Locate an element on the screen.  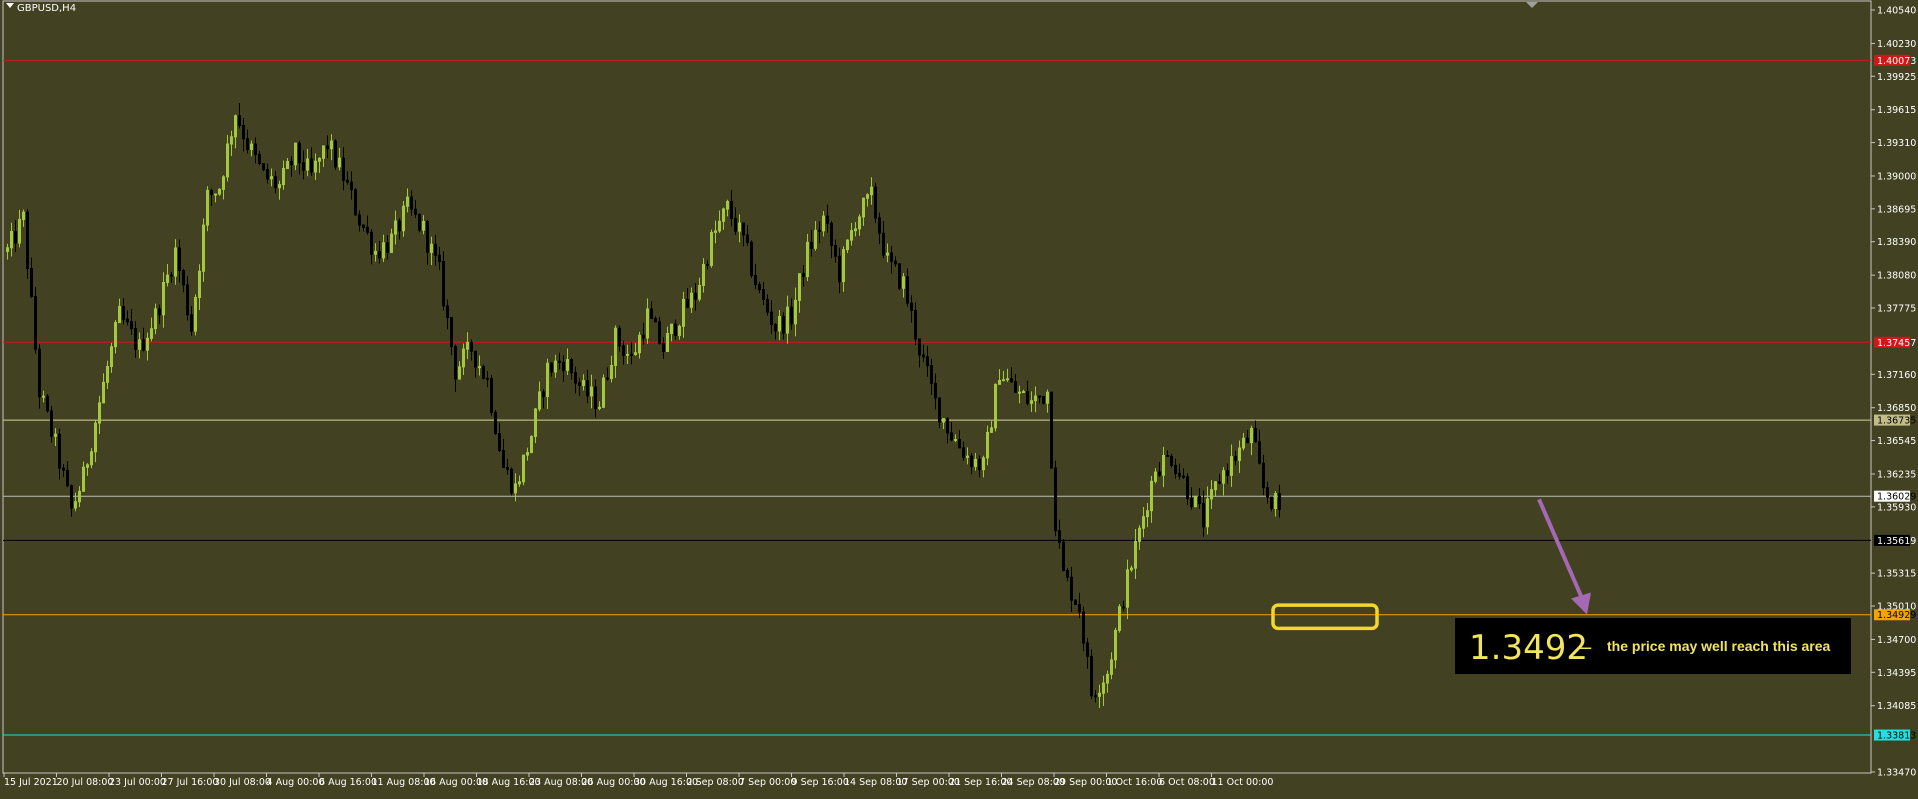
chart-menu-icon is located at coordinates (10, 5).